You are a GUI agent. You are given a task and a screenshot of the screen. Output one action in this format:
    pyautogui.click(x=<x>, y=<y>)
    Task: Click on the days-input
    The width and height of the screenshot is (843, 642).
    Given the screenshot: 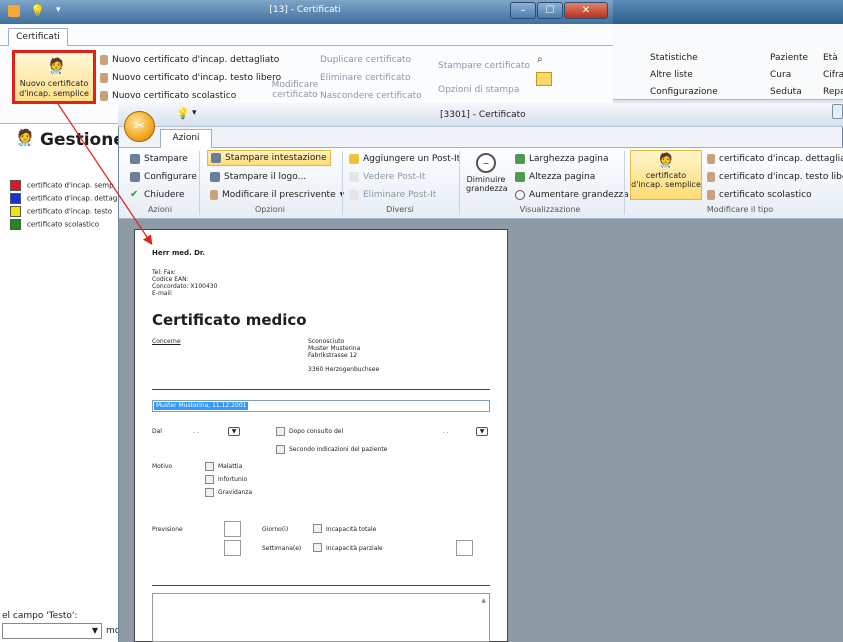 What is the action you would take?
    pyautogui.click(x=232, y=529)
    